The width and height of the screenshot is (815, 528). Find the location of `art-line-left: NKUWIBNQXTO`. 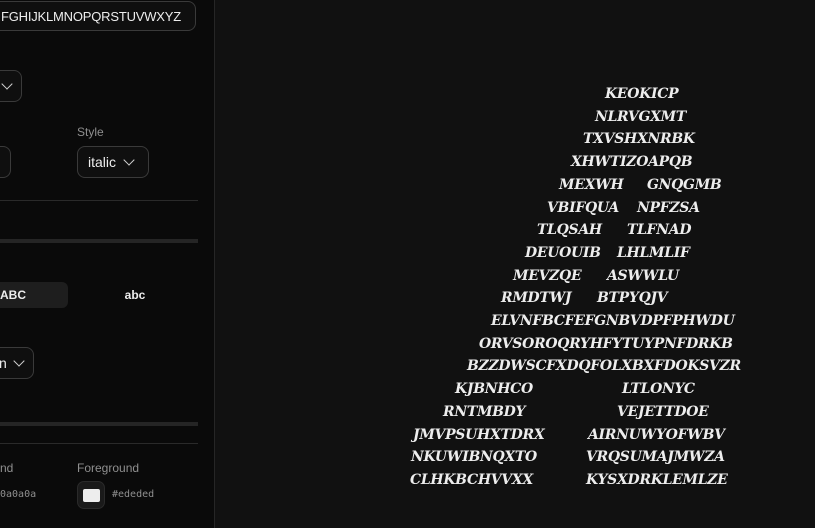

art-line-left: NKUWIBNQXTO is located at coordinates (474, 457).